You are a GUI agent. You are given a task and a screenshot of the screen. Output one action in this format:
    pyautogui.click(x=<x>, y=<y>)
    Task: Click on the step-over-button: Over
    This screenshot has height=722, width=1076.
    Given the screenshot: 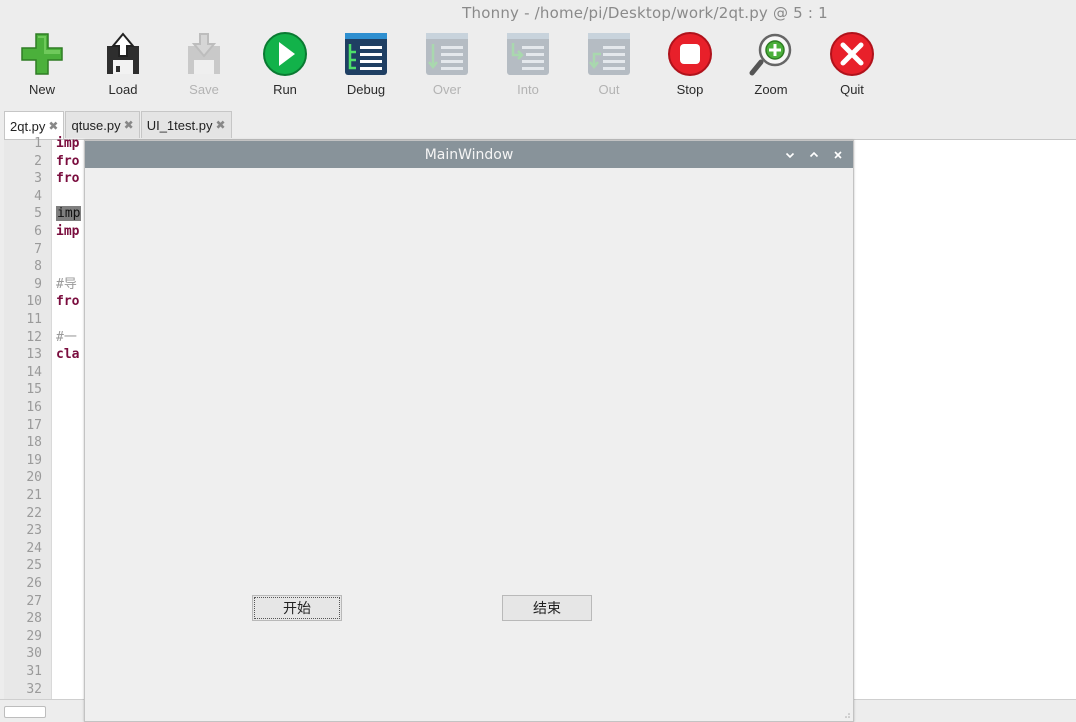 What is the action you would take?
    pyautogui.click(x=447, y=64)
    